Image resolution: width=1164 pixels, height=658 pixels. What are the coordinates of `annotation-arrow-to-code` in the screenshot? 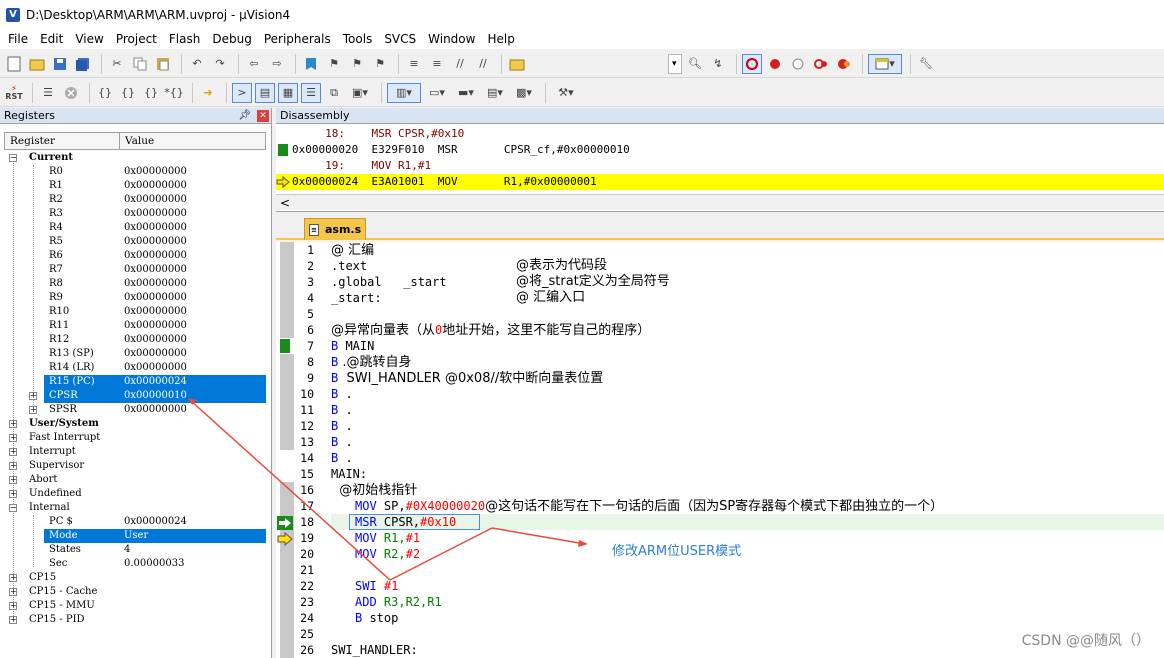 It's located at (538, 536).